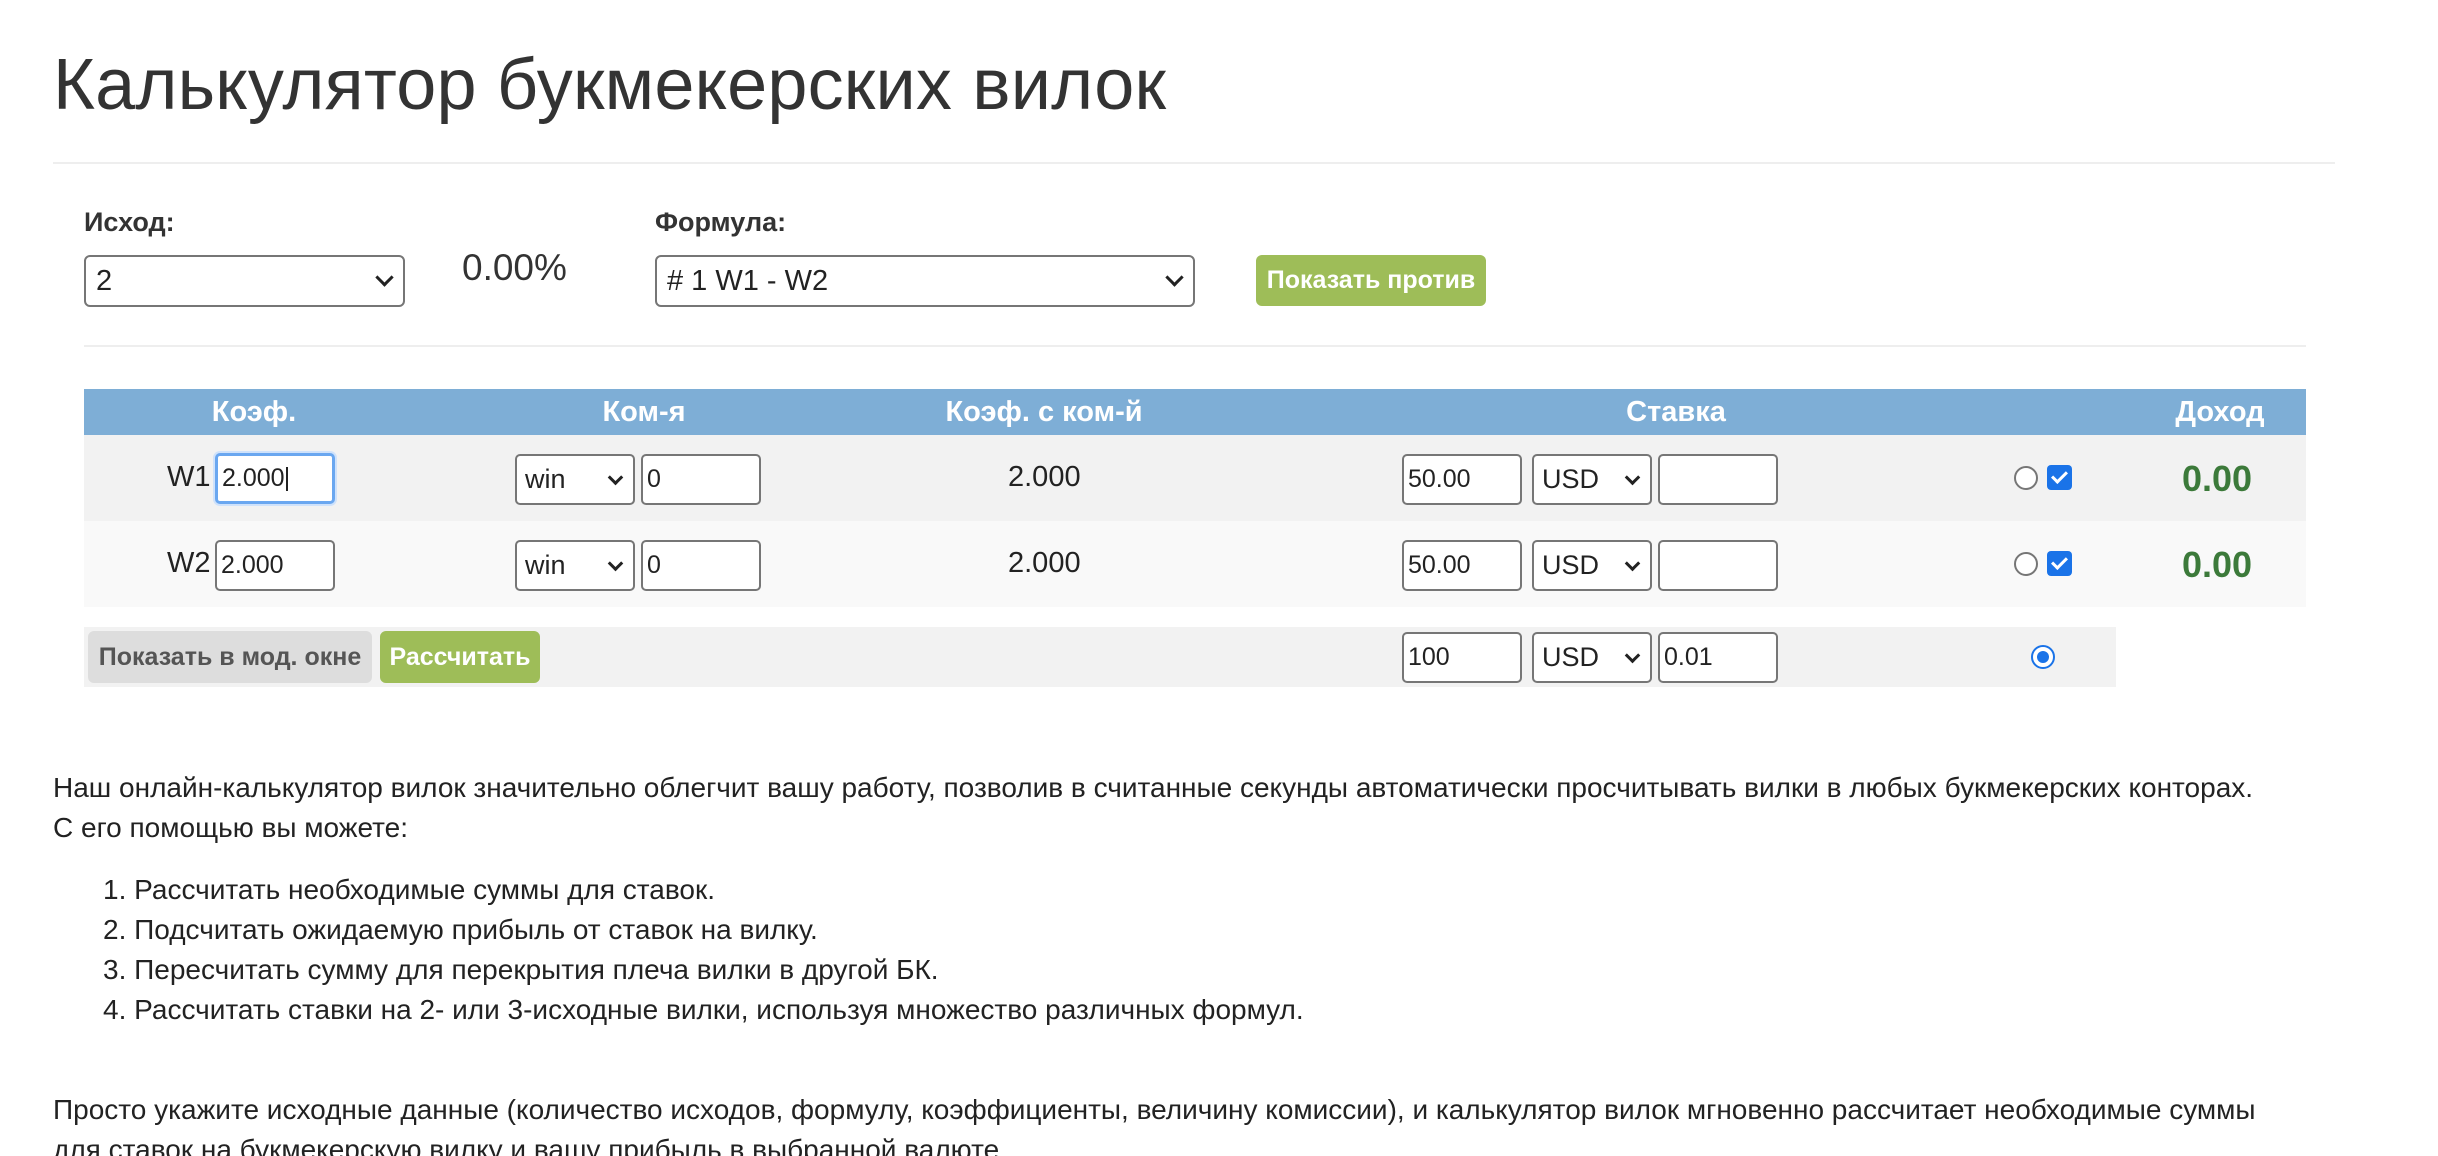 The height and width of the screenshot is (1156, 2438). What do you see at coordinates (1044, 477) in the screenshot?
I see `coef-with-commission-w1: 2.000` at bounding box center [1044, 477].